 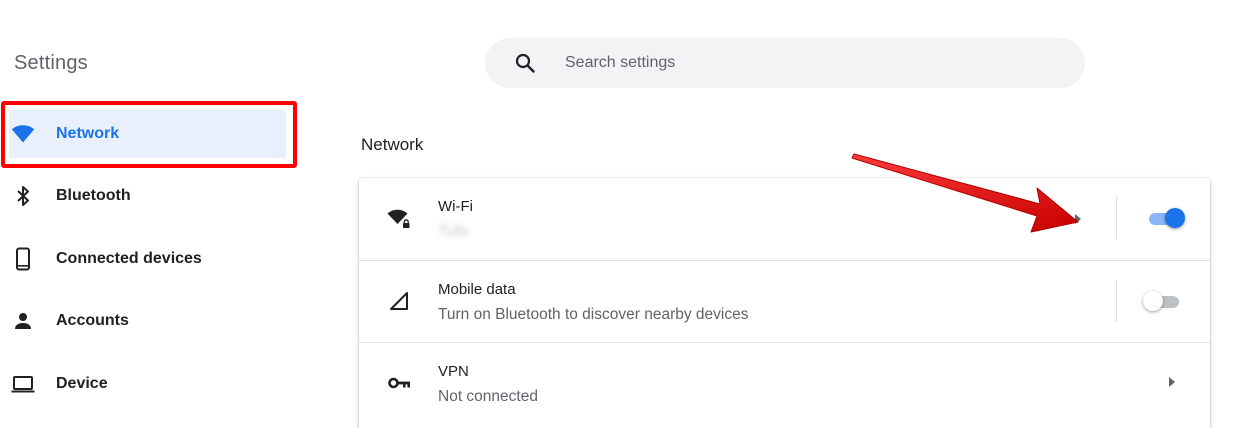 I want to click on wifi-network-name: Tufe, so click(x=453, y=231).